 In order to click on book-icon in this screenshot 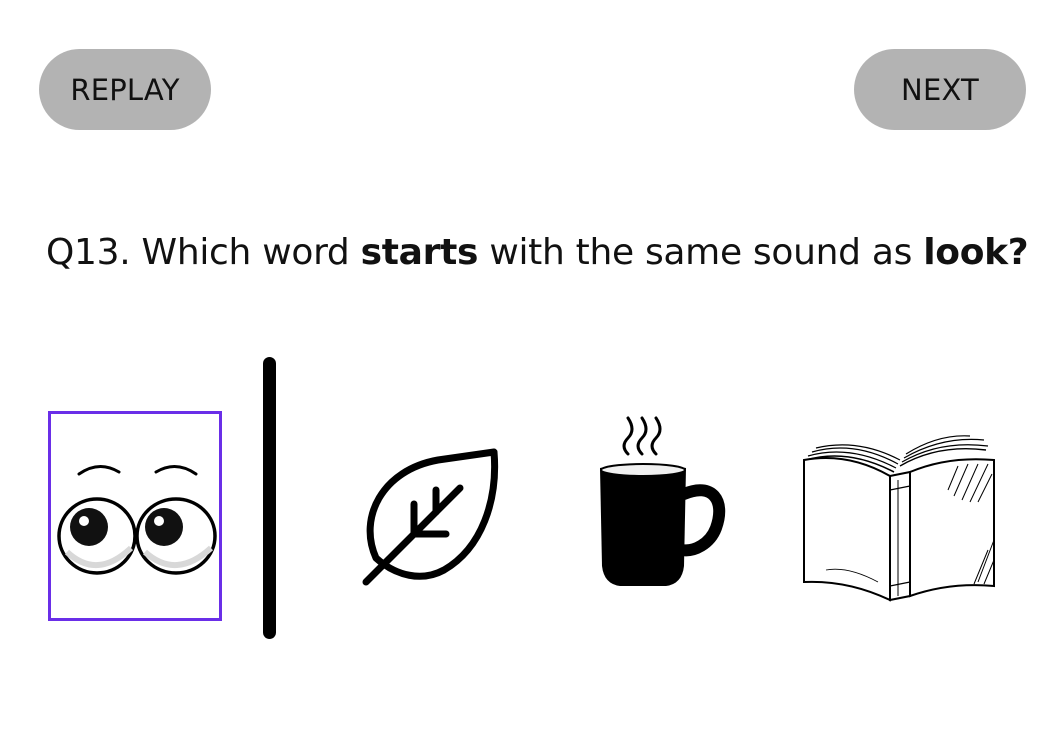, I will do `click(899, 518)`.